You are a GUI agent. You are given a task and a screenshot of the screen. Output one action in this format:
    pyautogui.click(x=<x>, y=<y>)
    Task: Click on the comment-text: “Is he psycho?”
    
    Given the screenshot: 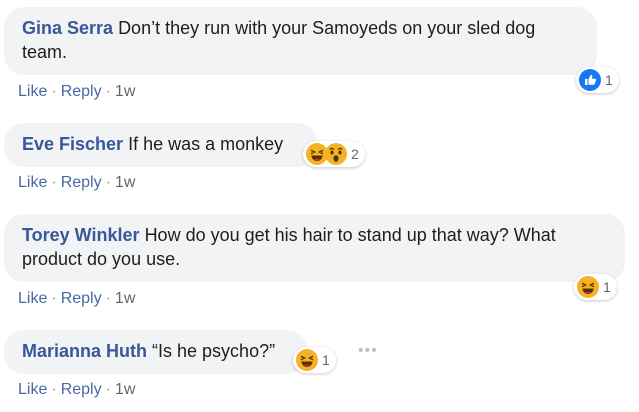 What is the action you would take?
    pyautogui.click(x=214, y=351)
    